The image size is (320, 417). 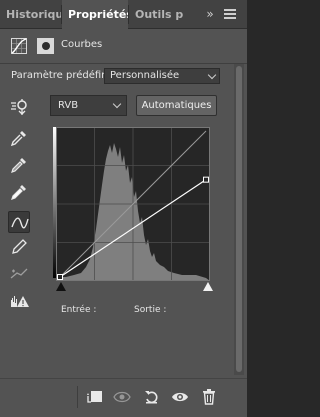 I want to click on adjustment-title: Courbes, so click(x=82, y=44).